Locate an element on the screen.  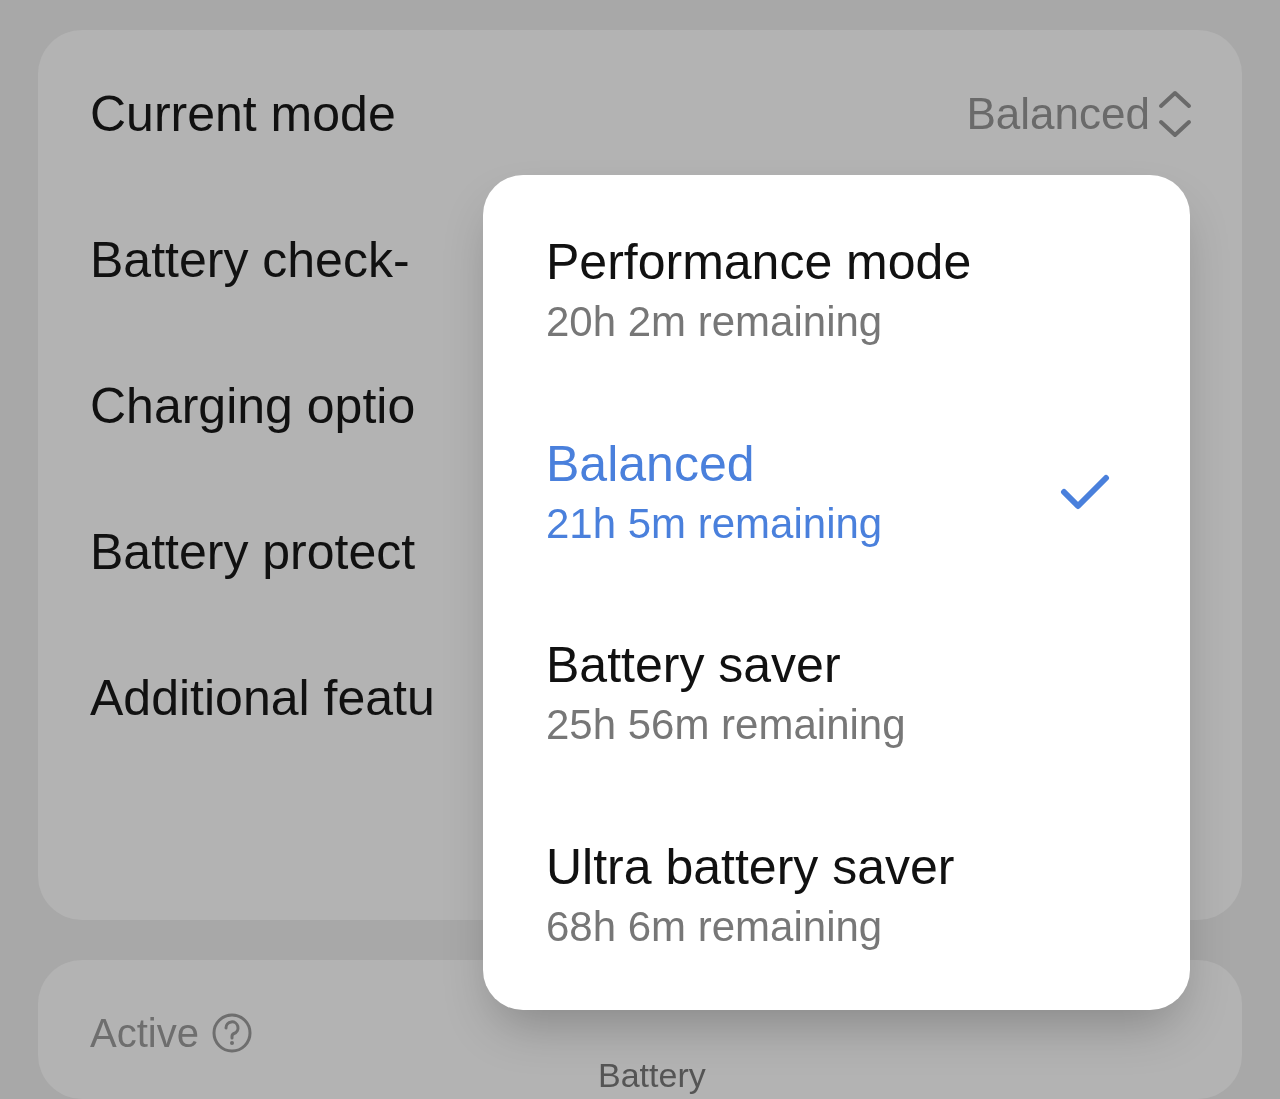
setting-label: Charging optio is located at coordinates (253, 406).